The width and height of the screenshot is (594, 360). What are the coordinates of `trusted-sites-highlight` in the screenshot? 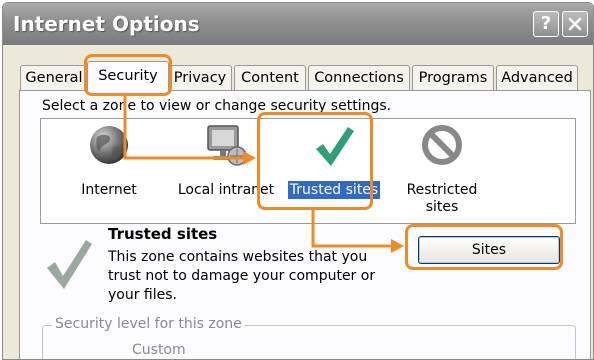 It's located at (315, 161).